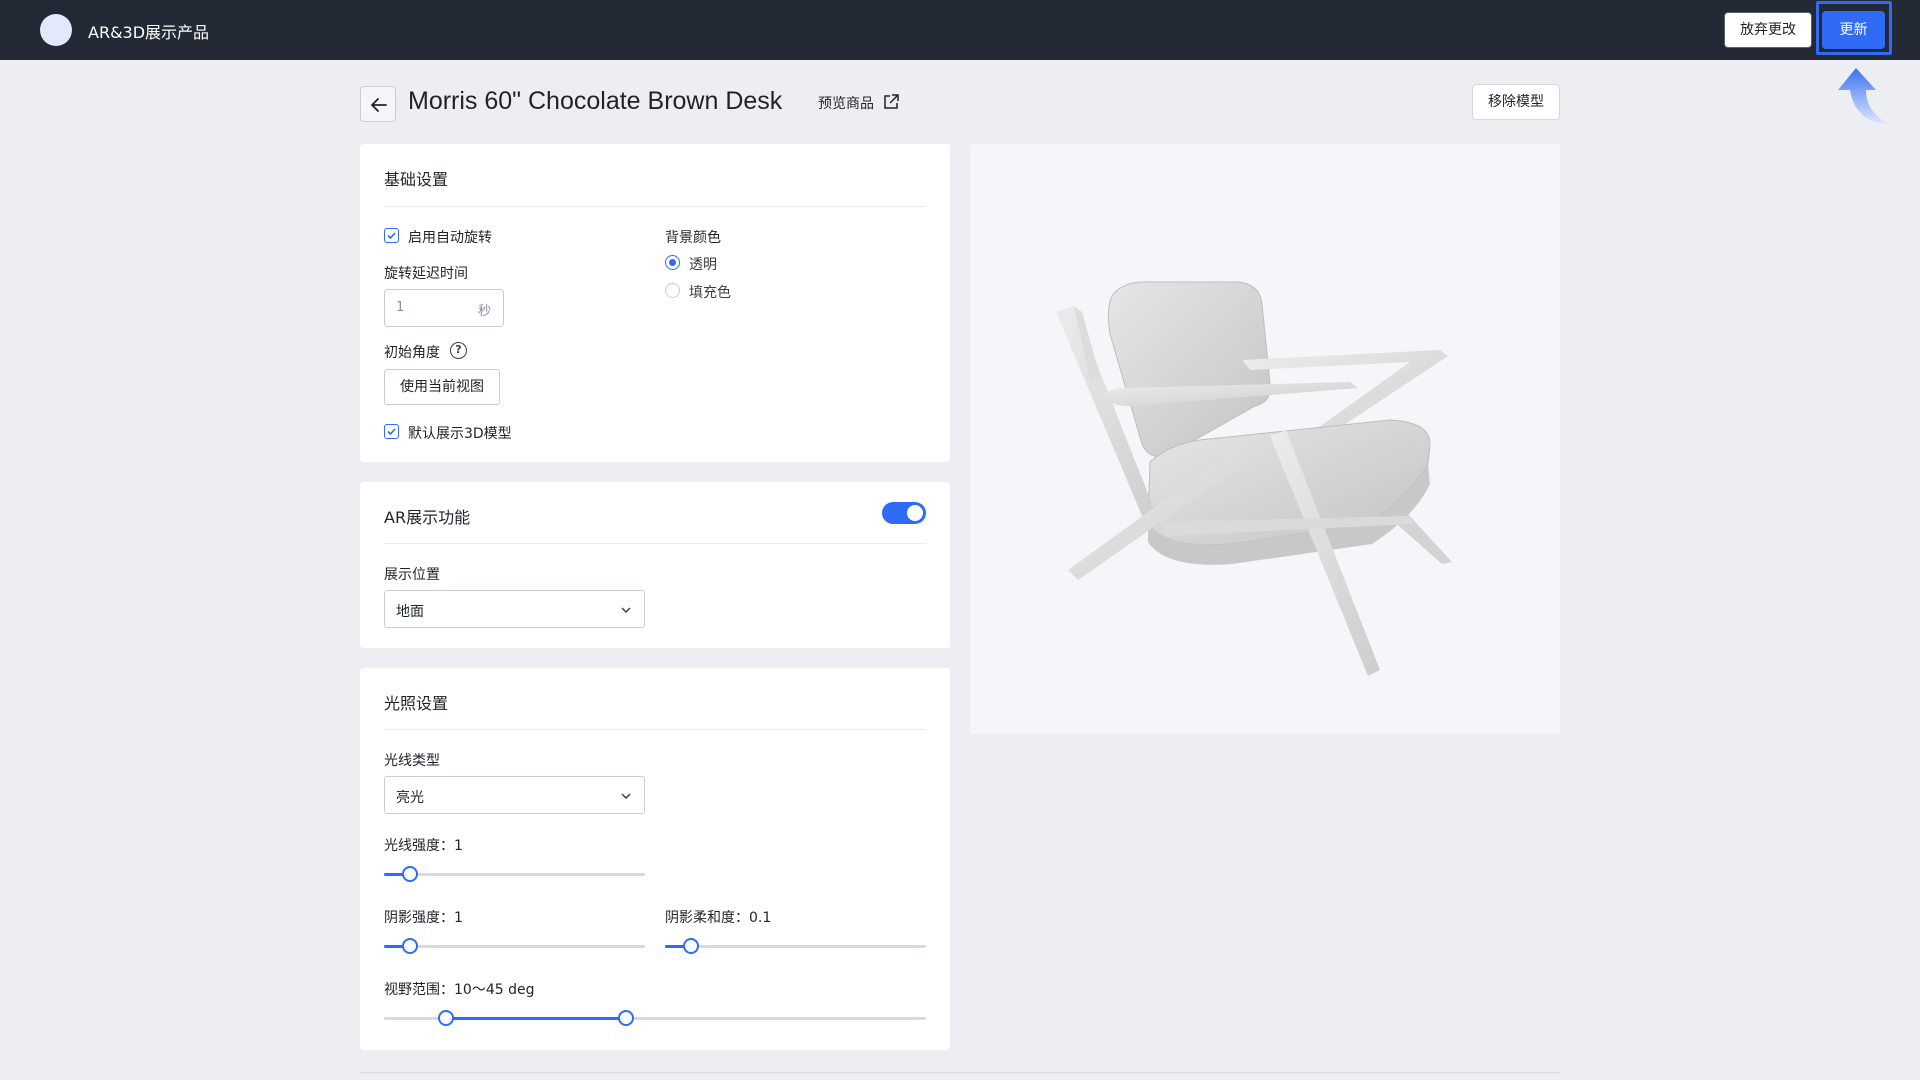 This screenshot has width=1920, height=1080. Describe the element at coordinates (1254, 478) in the screenshot. I see `chair-model-image` at that location.